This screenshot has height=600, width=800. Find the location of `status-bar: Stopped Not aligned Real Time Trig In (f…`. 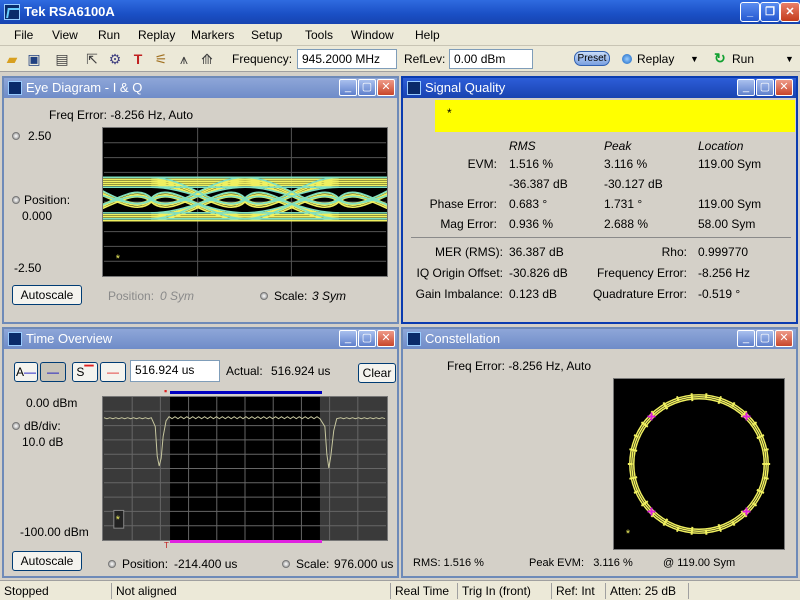

status-bar: Stopped Not aligned Real Time Trig In (f… is located at coordinates (400, 590).